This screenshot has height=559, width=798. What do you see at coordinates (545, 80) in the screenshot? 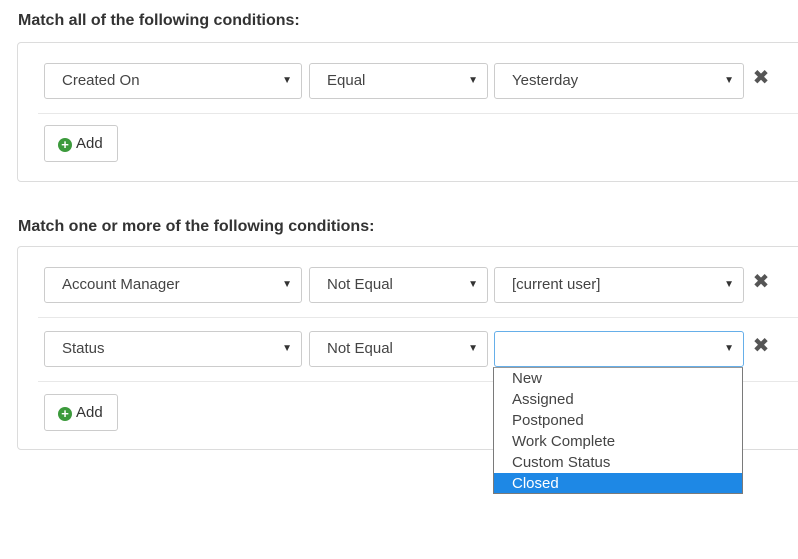
I see `value-select-value: Yesterday` at bounding box center [545, 80].